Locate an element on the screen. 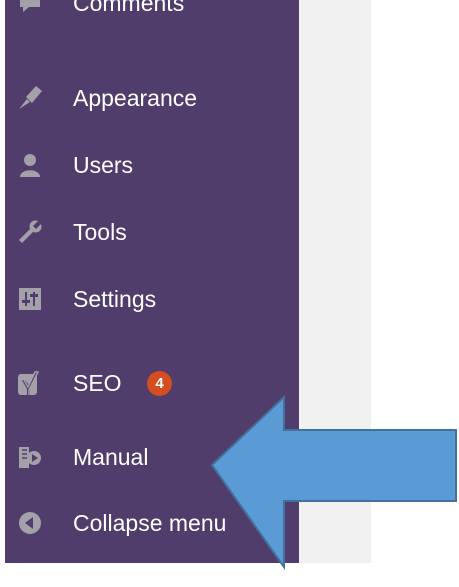  sidebar-item-label: Collapse menu is located at coordinates (150, 523).